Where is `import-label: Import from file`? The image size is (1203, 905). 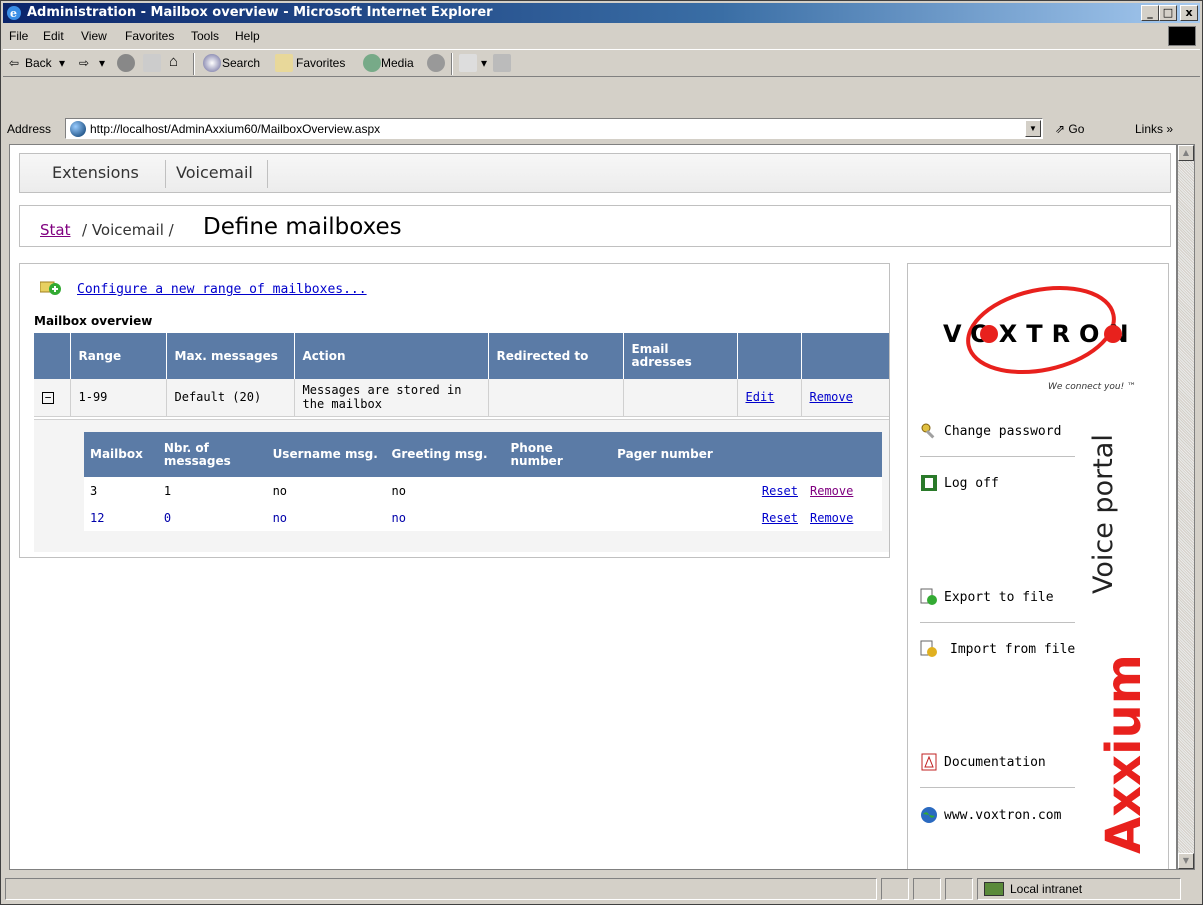 import-label: Import from file is located at coordinates (1013, 649).